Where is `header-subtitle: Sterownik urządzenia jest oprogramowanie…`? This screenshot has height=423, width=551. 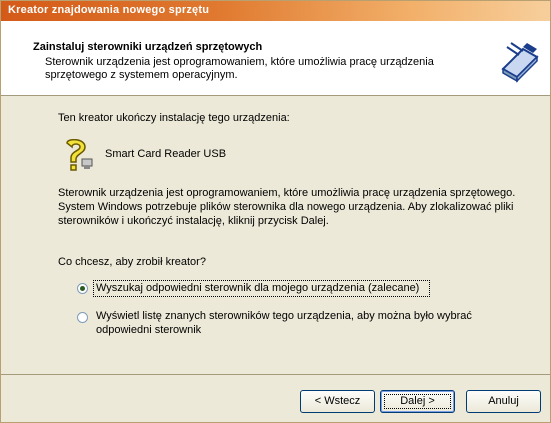 header-subtitle: Sterownik urządzenia jest oprogramowanie… is located at coordinates (239, 68).